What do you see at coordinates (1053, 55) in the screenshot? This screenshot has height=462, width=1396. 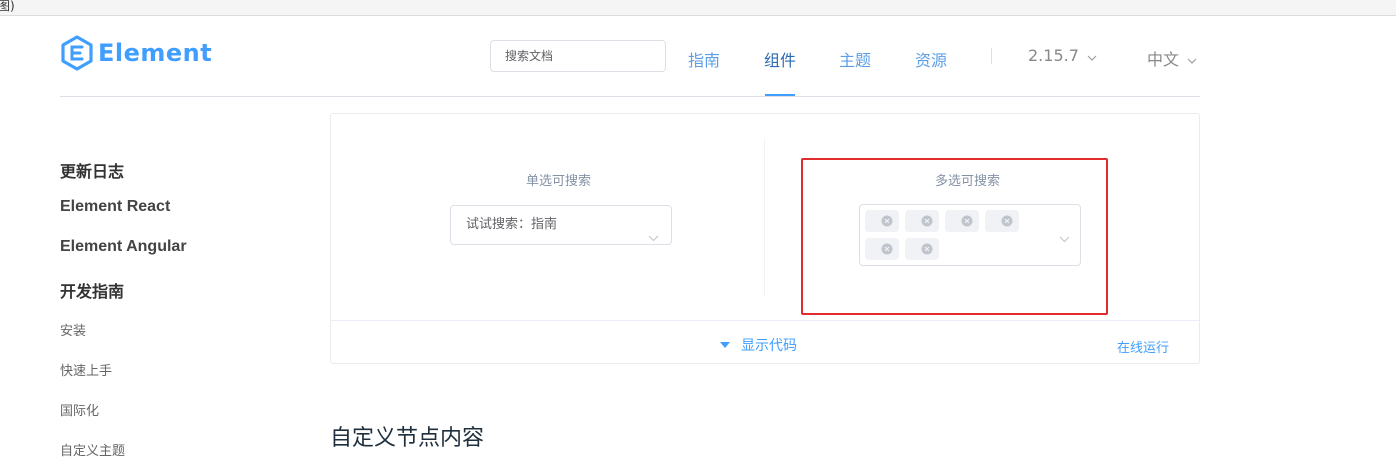 I see `version-label: 2.15.7` at bounding box center [1053, 55].